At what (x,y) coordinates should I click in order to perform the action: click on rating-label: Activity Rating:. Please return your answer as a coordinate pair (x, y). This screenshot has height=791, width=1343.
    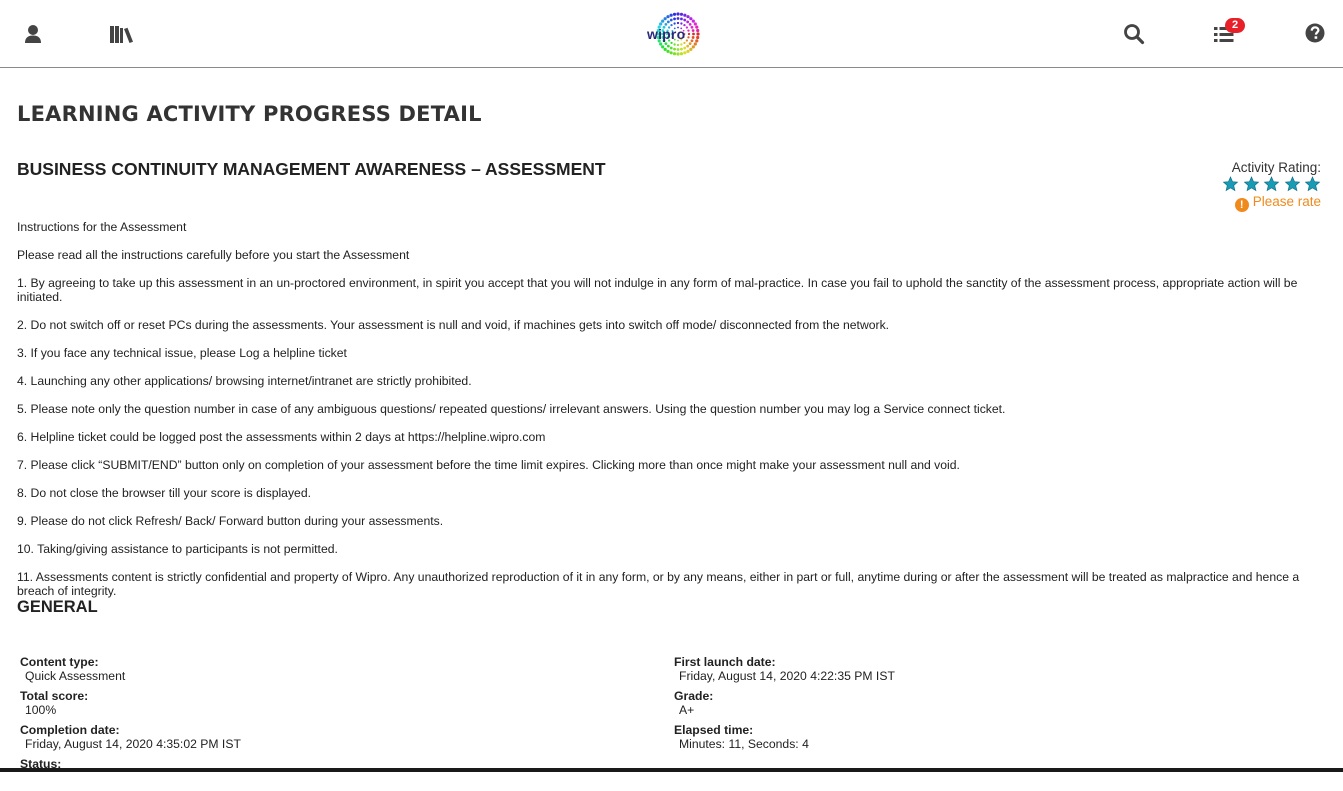
    Looking at the image, I should click on (1276, 167).